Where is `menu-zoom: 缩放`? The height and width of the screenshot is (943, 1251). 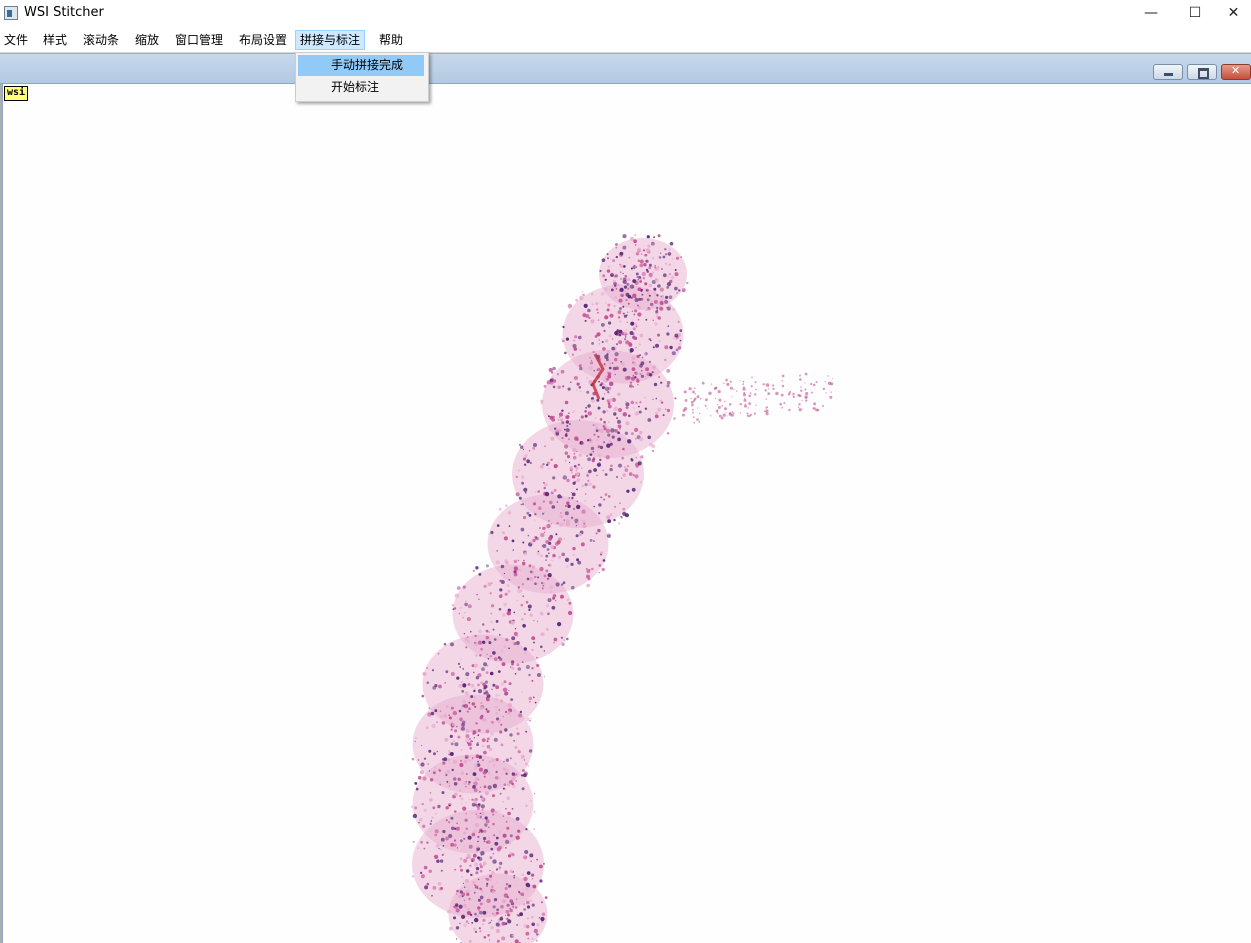
menu-zoom: 缩放 is located at coordinates (147, 40).